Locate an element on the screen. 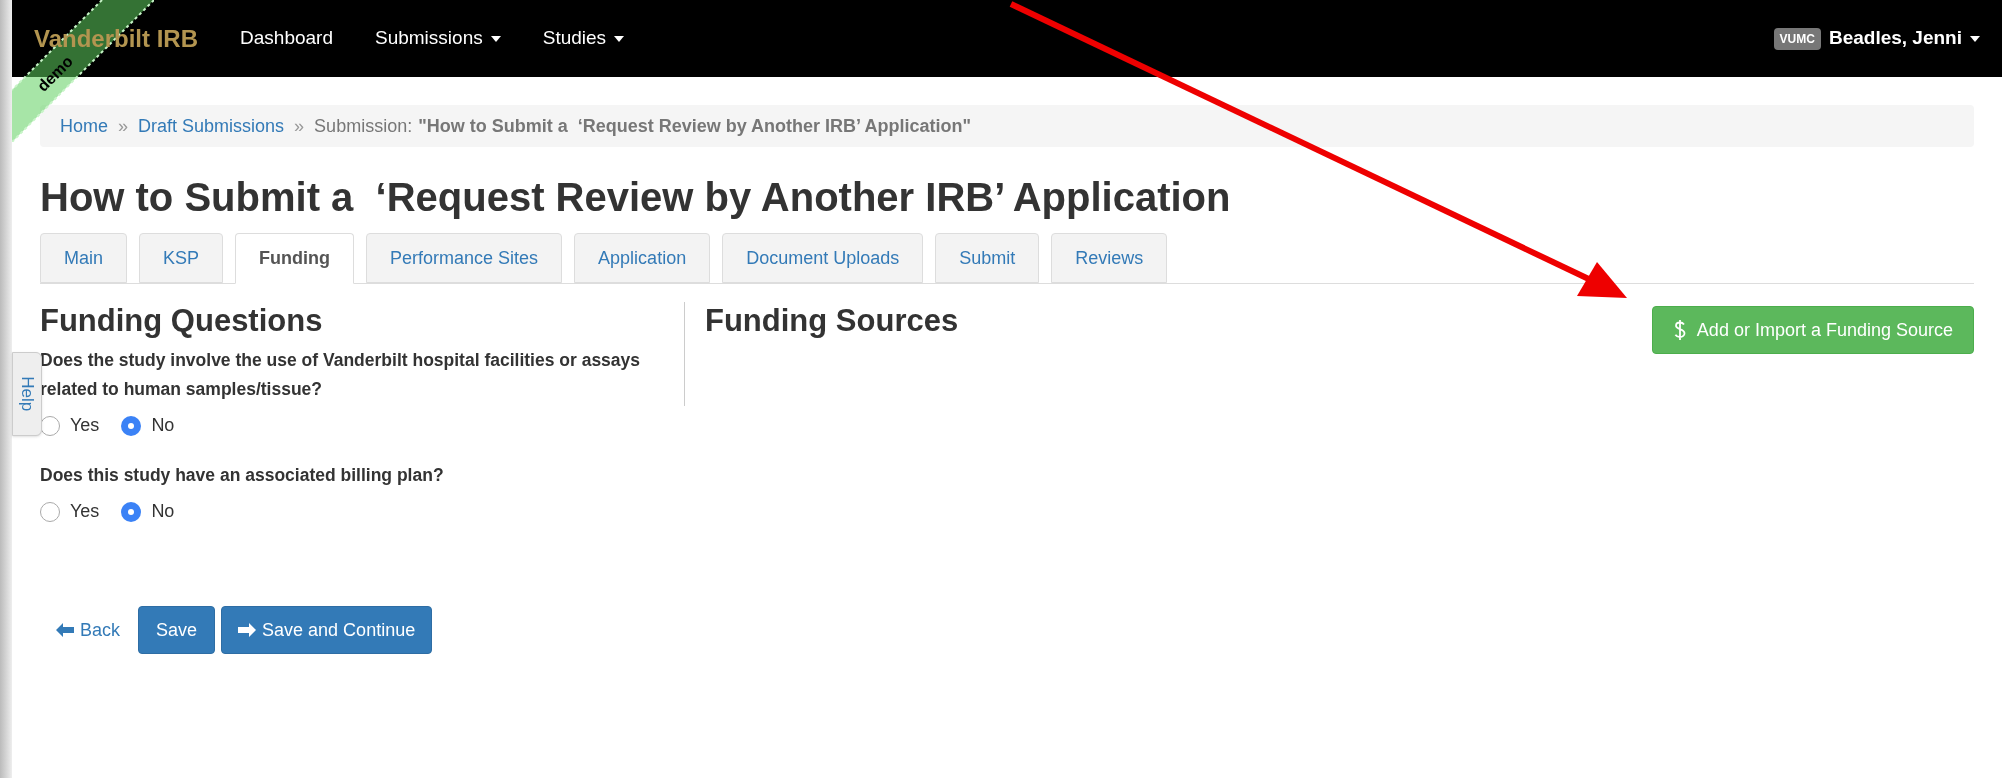  section-heading: Funding Questions is located at coordinates (182, 321).